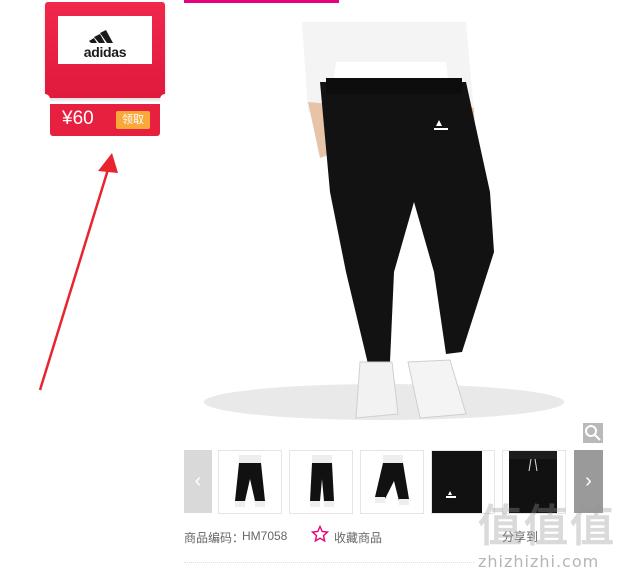 The width and height of the screenshot is (629, 577). Describe the element at coordinates (261, 1) in the screenshot. I see `top-accent-line` at that location.